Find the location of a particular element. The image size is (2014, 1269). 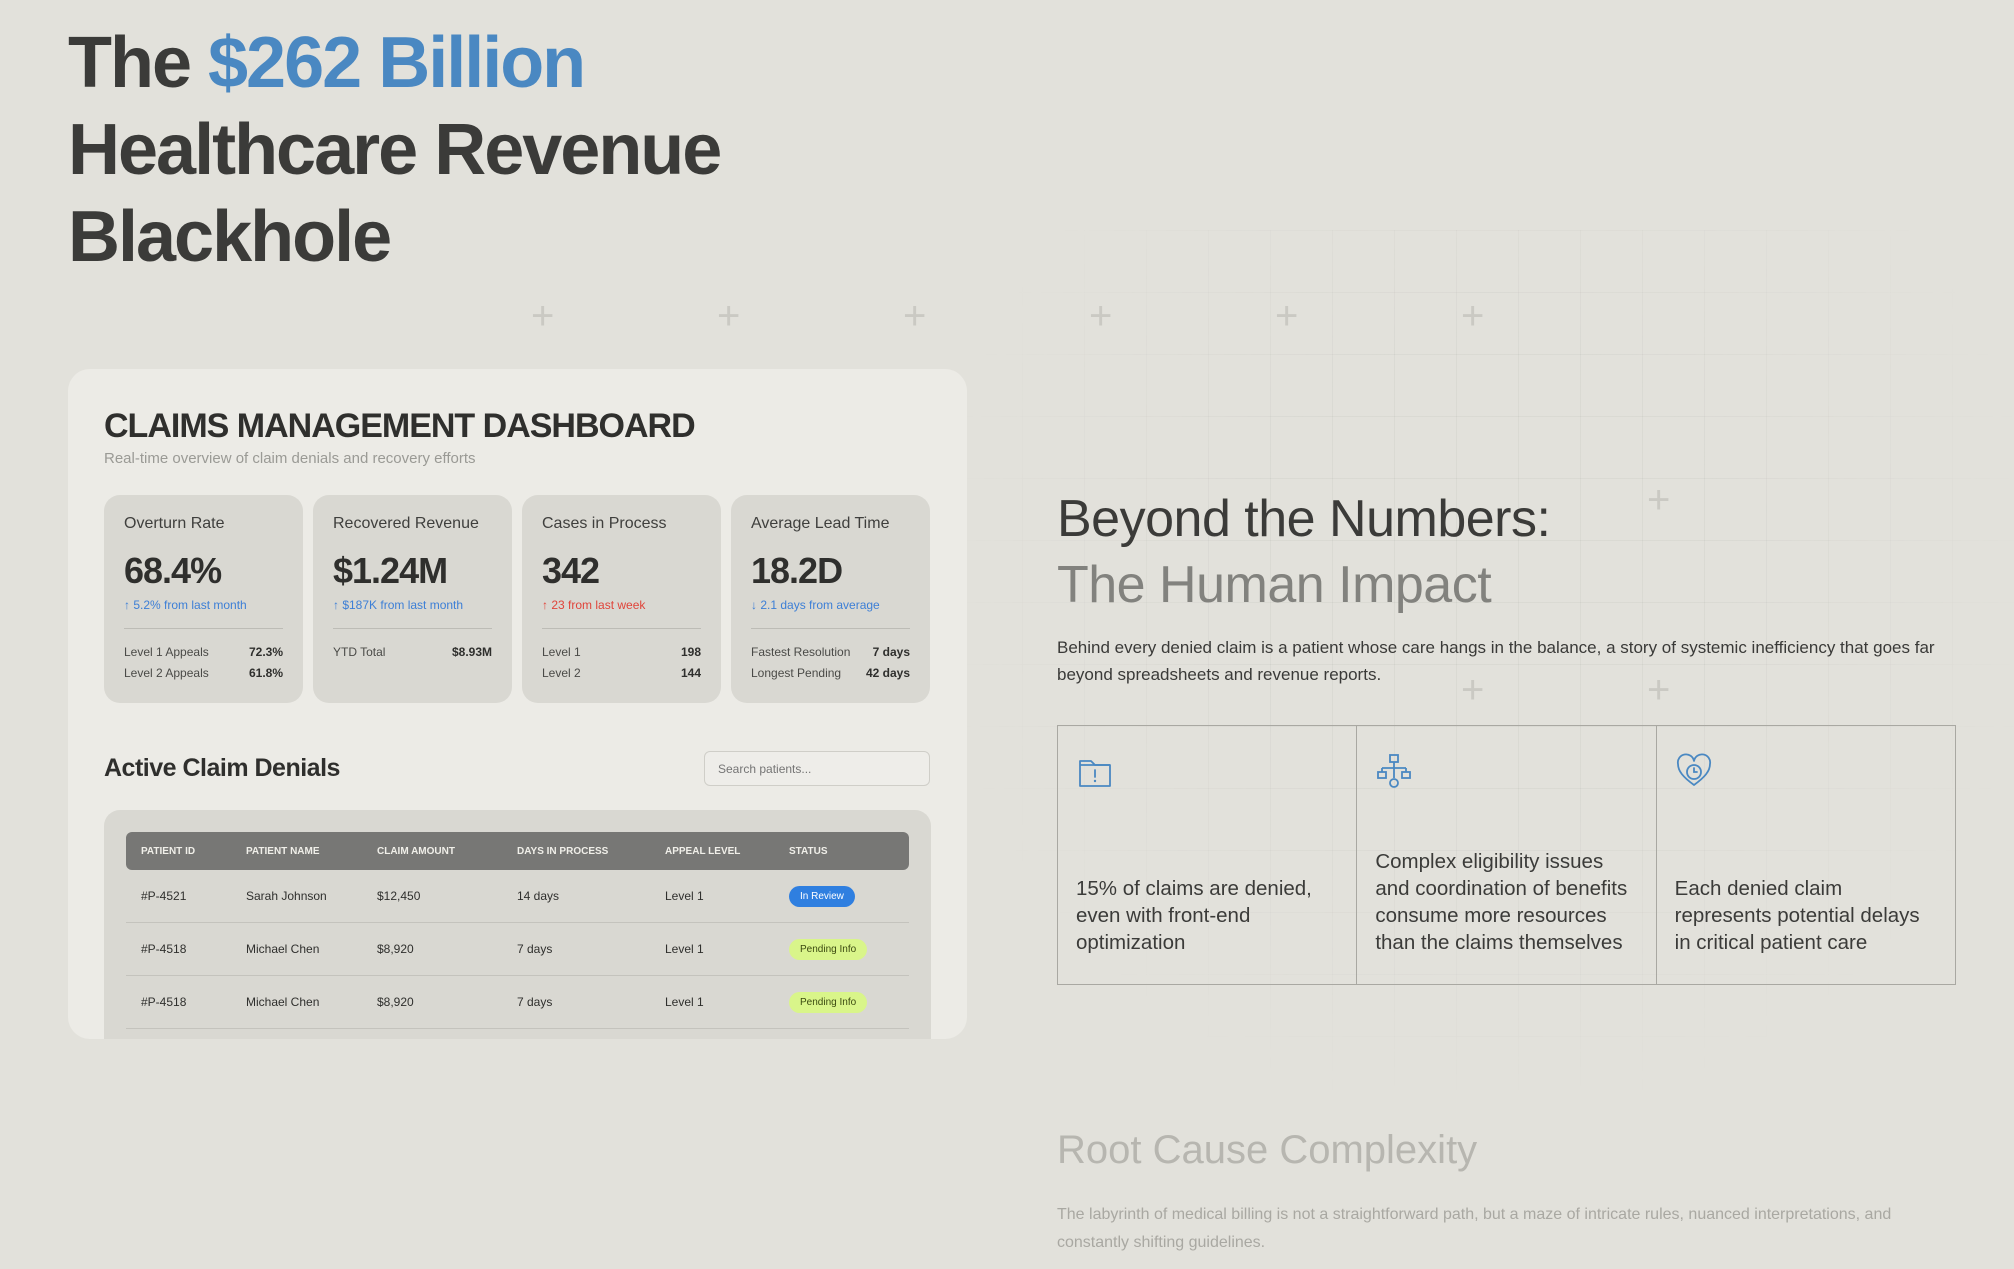

stat-value: 18.2D is located at coordinates (797, 570).